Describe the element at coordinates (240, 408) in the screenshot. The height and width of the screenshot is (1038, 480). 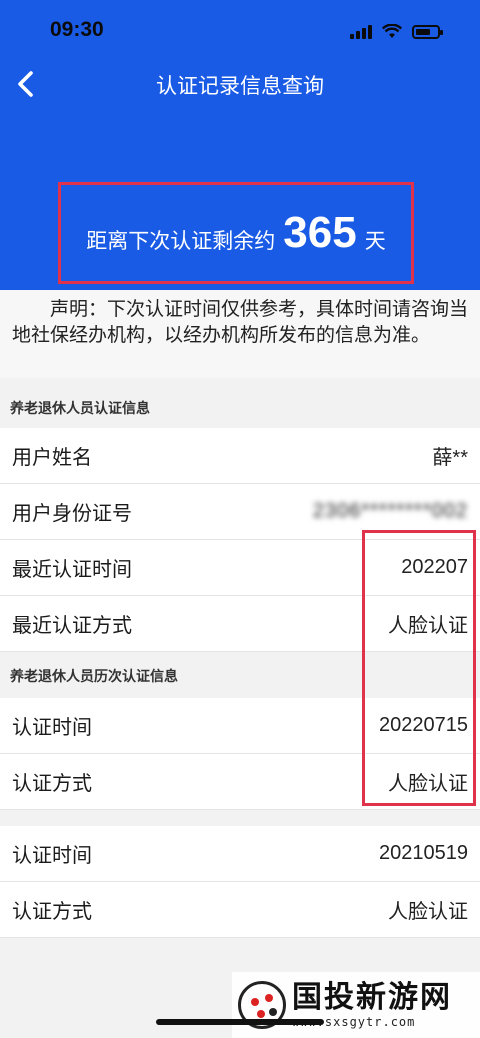
I see `section-title-auth-info: 养老退休人员认证信息` at that location.